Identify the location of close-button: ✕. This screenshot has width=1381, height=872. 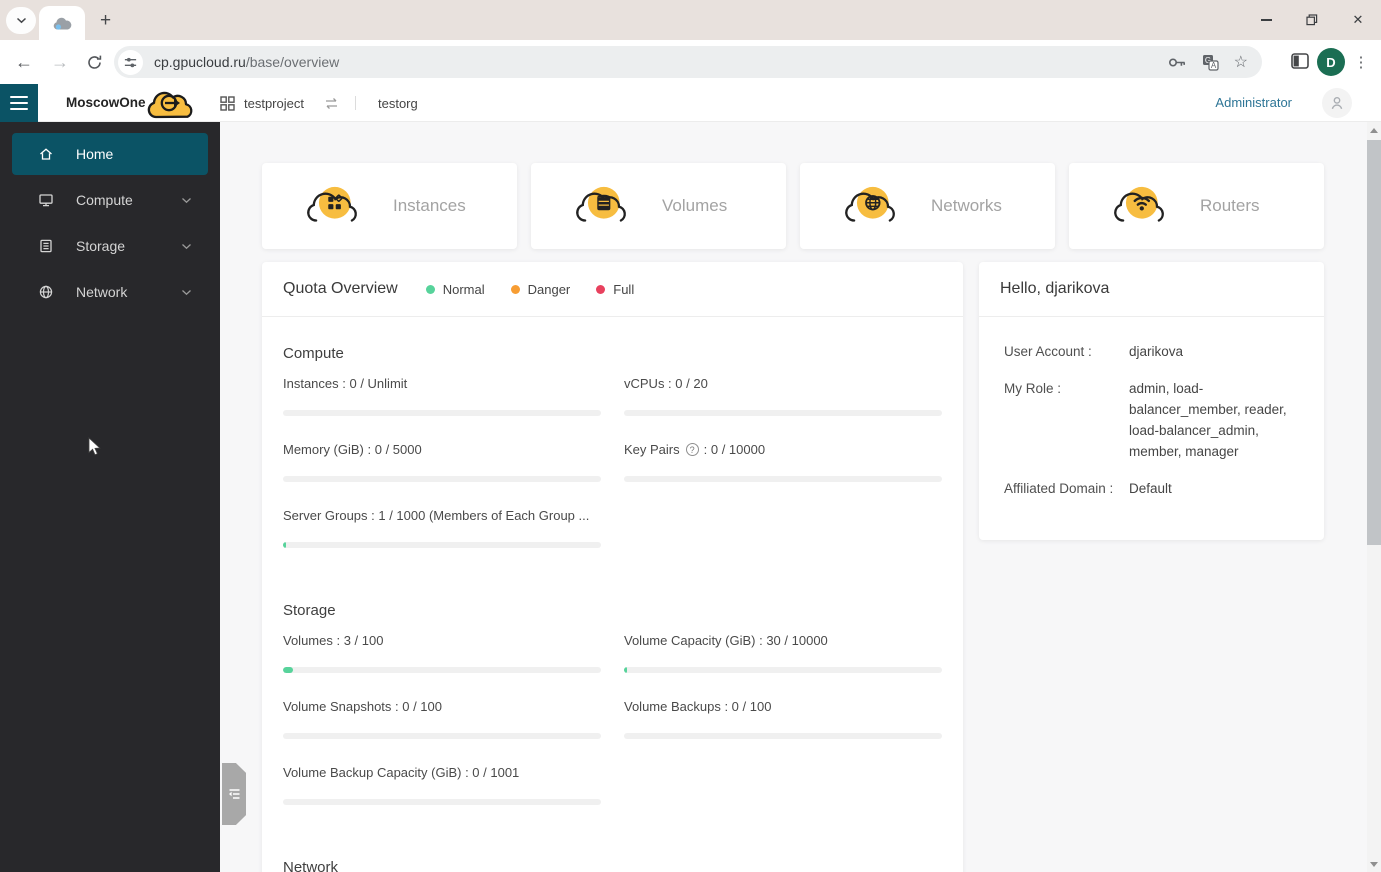
(1358, 20).